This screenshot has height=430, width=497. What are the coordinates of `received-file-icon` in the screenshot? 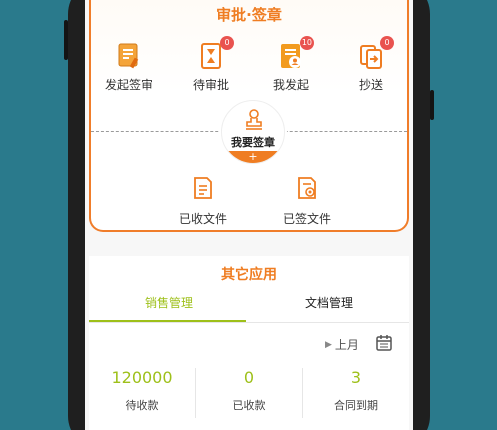 It's located at (203, 188).